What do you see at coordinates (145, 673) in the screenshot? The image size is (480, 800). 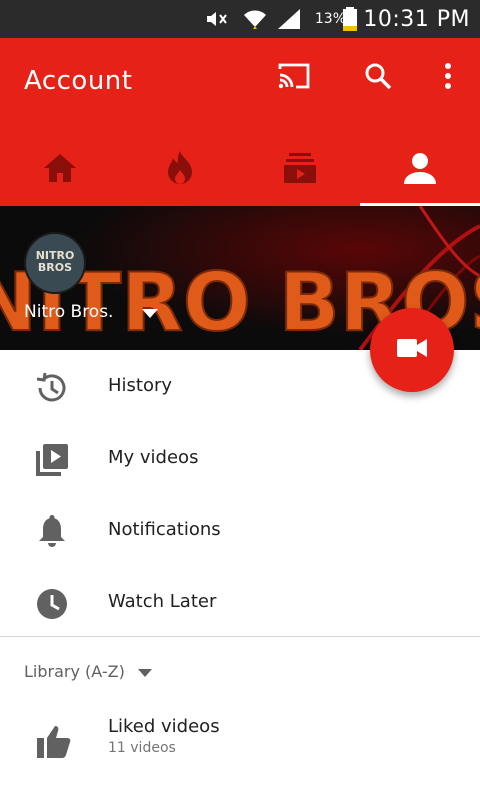 I see `library-sort-caret` at bounding box center [145, 673].